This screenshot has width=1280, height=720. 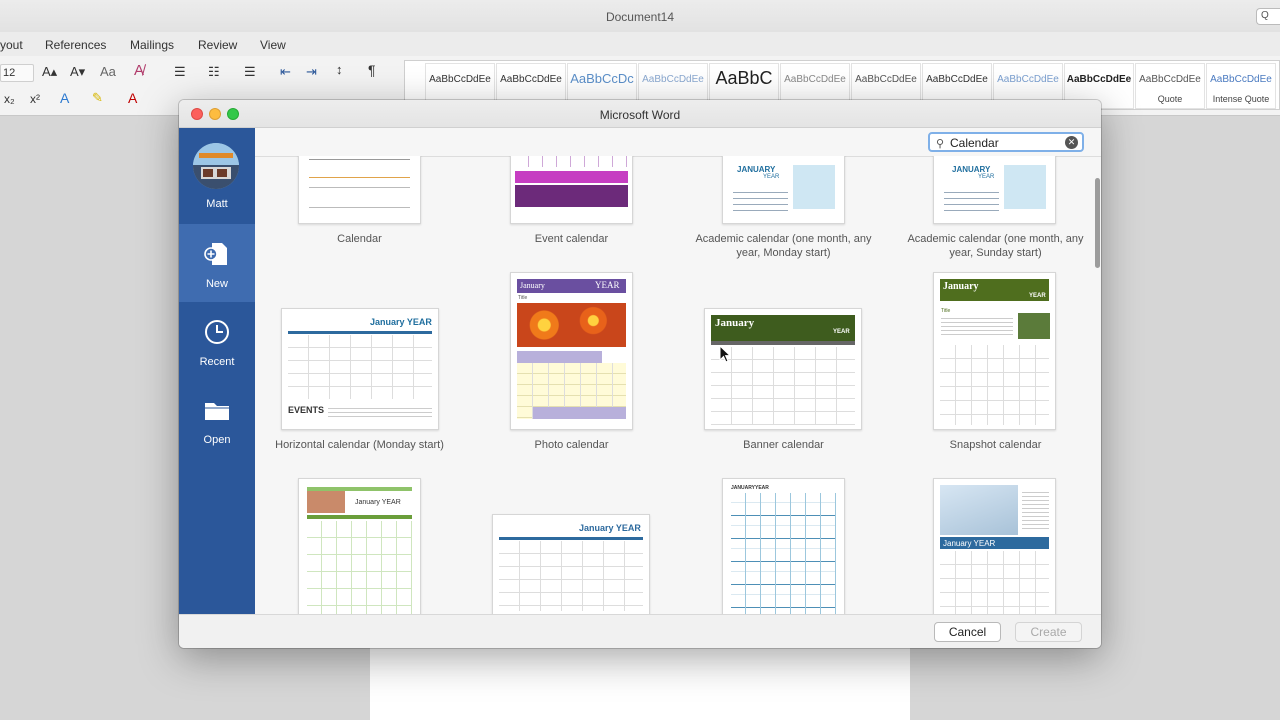 I want to click on template-thumb-event-calendar, so click(x=571, y=190).